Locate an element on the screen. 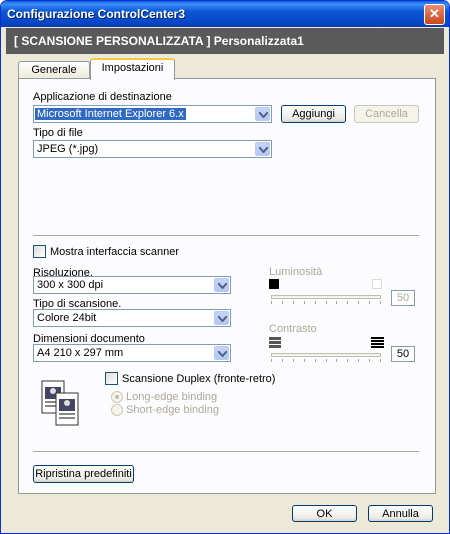 The image size is (450, 534). duplex-checkbox is located at coordinates (111, 378).